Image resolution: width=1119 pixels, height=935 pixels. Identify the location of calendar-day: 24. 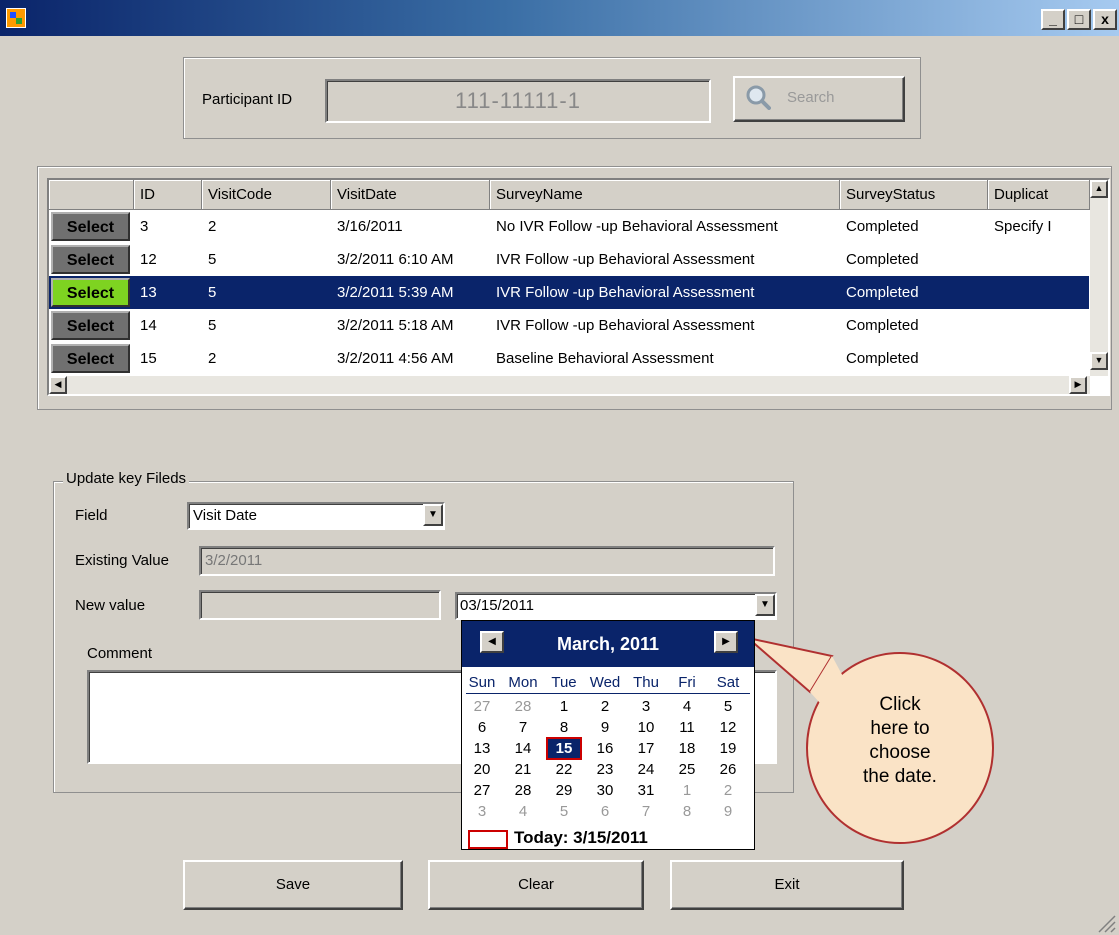
(646, 769).